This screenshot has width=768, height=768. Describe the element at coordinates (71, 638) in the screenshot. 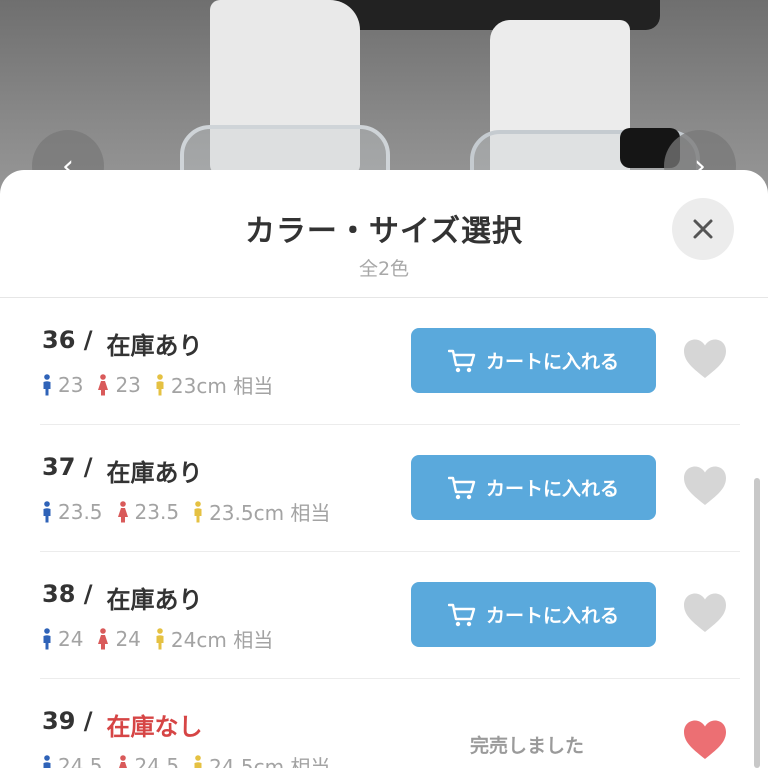

I see `men-size: 24` at that location.